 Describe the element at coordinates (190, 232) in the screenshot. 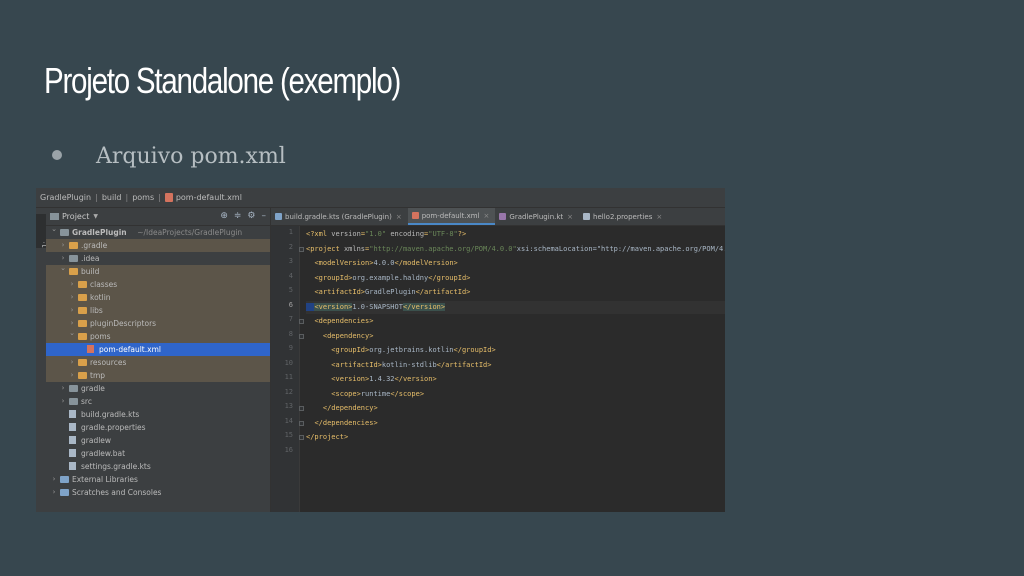

I see `tree-item-path: ~/IdeaProjects/GradlePlugin` at that location.